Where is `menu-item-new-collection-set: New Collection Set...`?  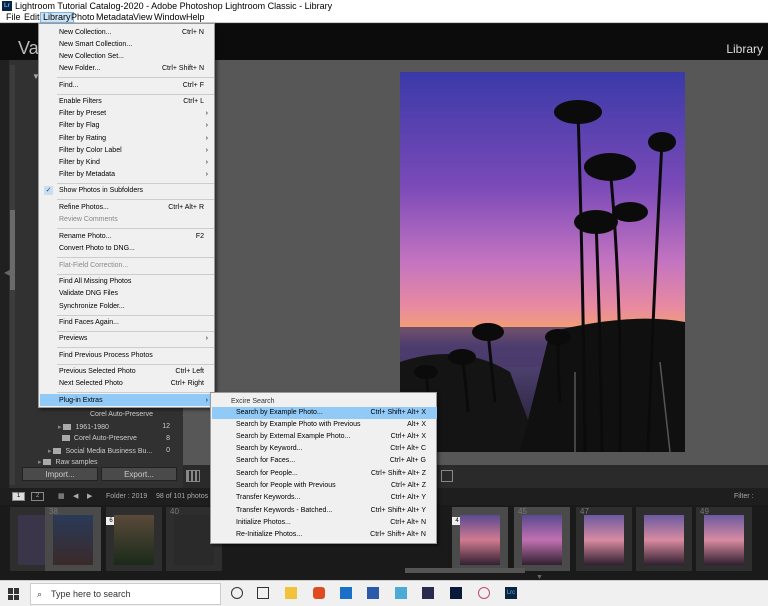 menu-item-new-collection-set: New Collection Set... is located at coordinates (91, 56).